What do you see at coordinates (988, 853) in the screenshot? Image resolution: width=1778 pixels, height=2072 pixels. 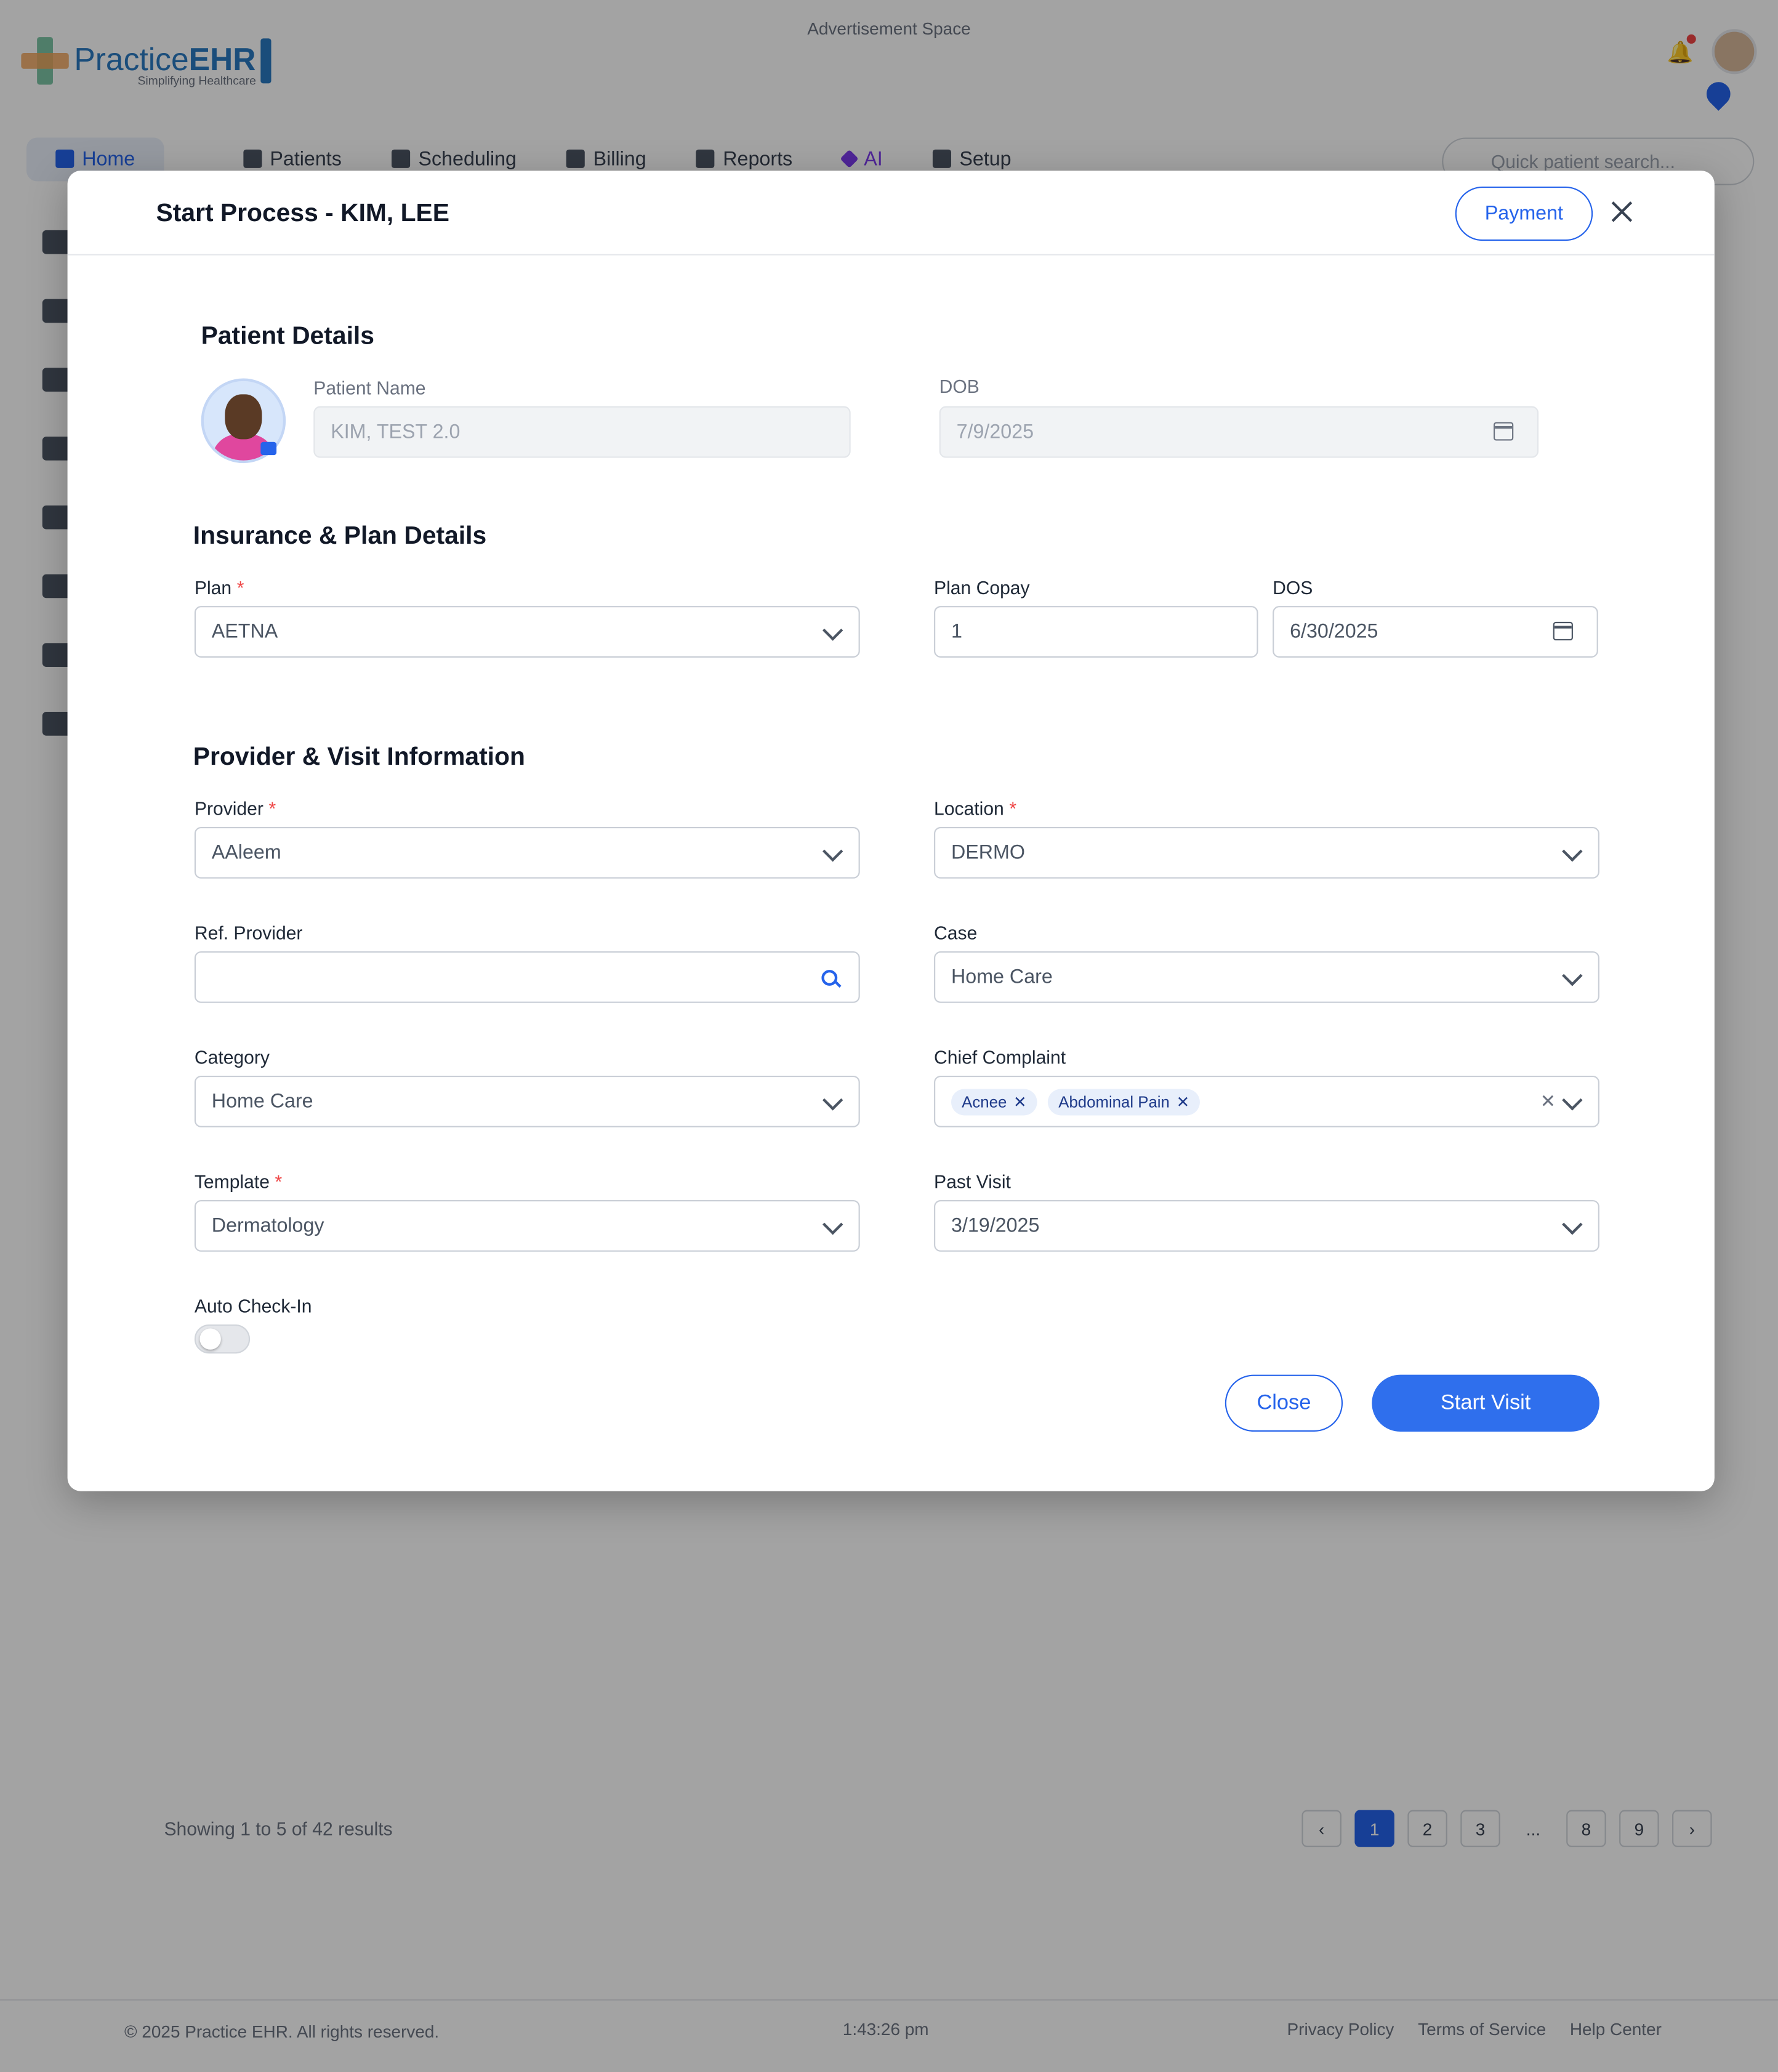 I see `location-value: DERMO` at bounding box center [988, 853].